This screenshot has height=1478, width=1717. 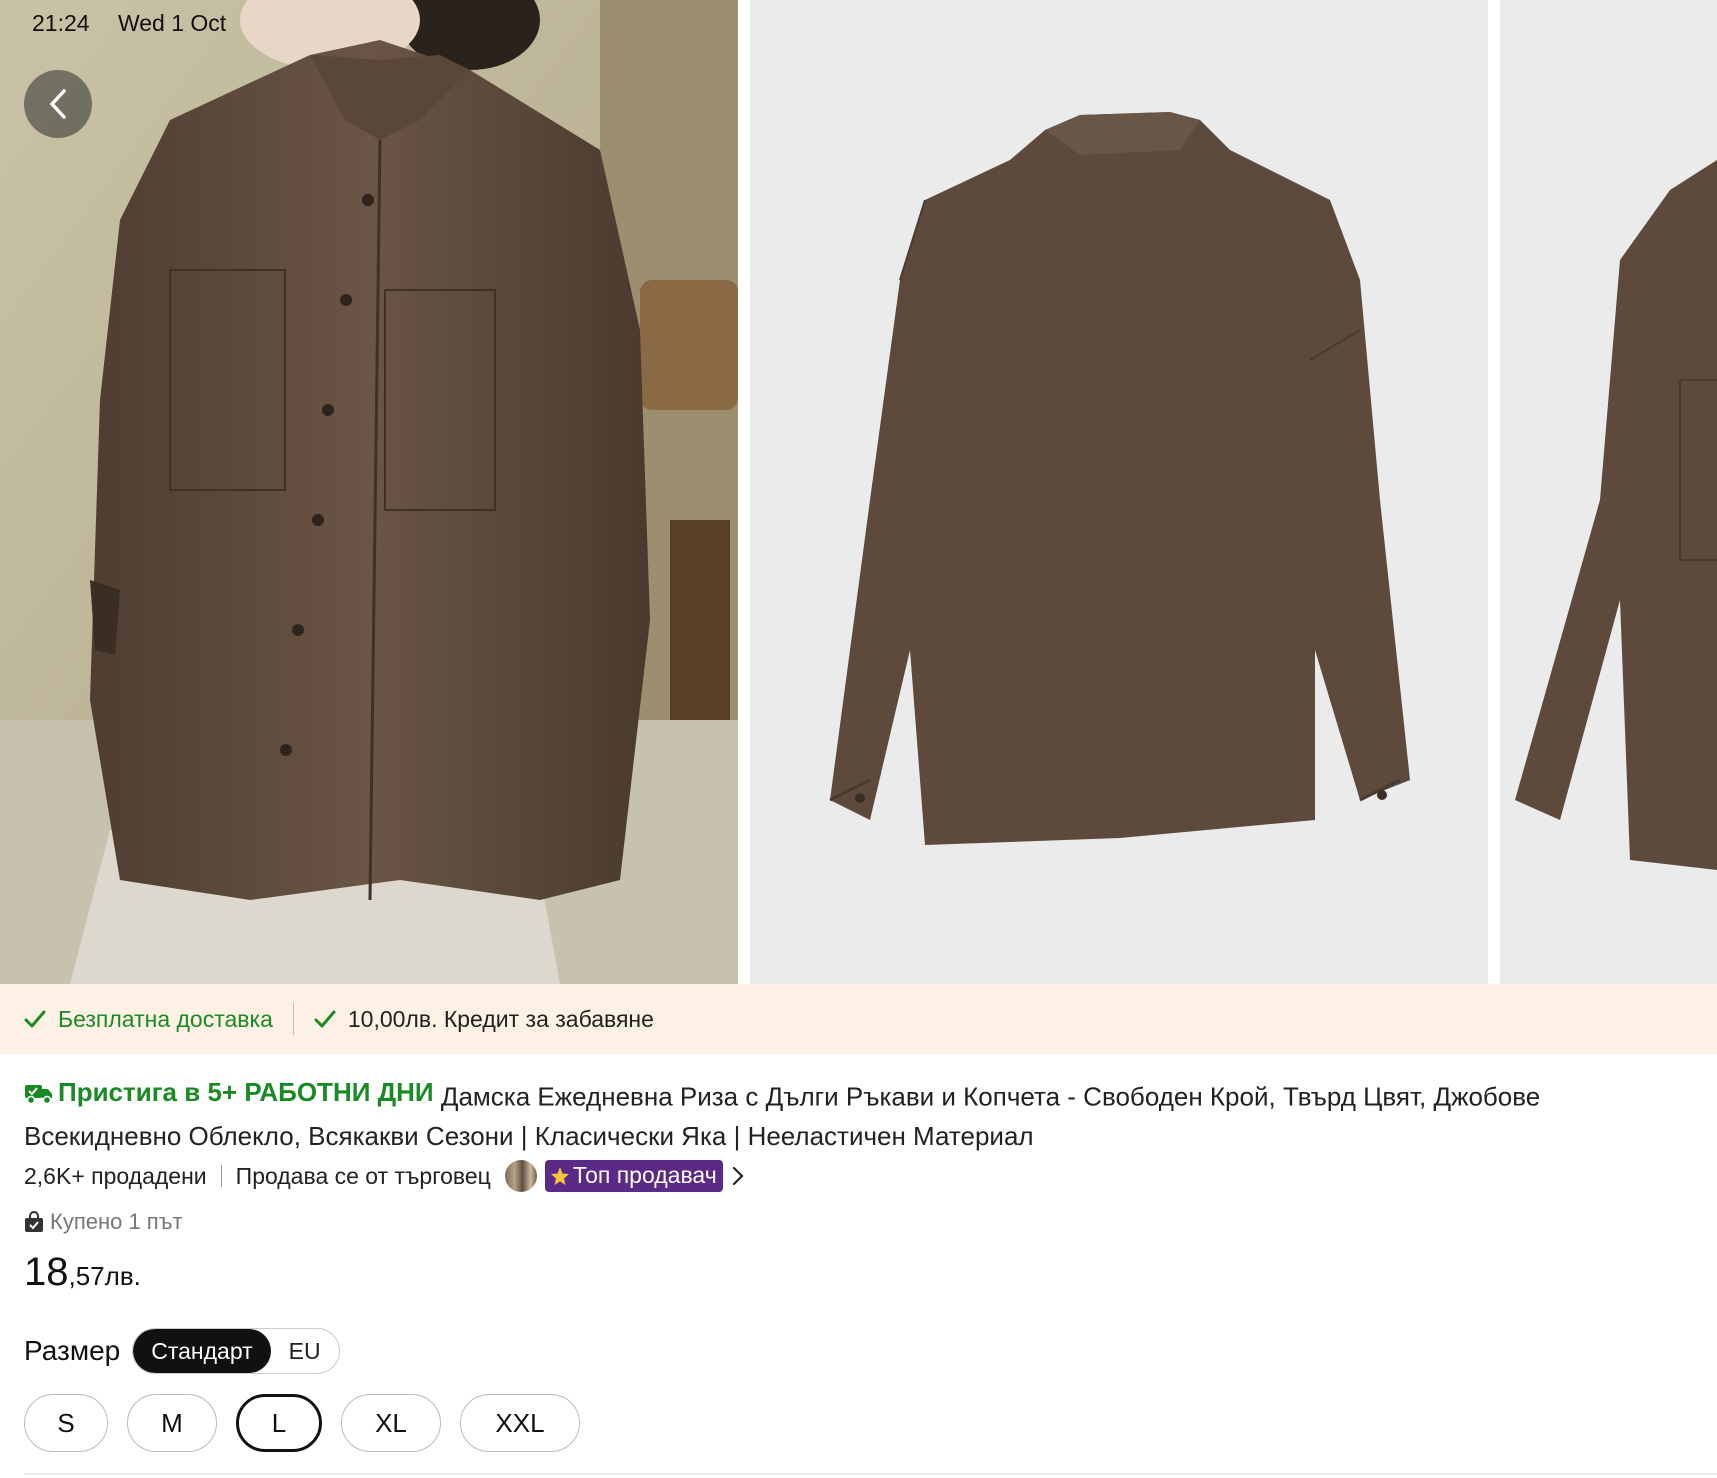 I want to click on truck-icon, so click(x=38, y=1094).